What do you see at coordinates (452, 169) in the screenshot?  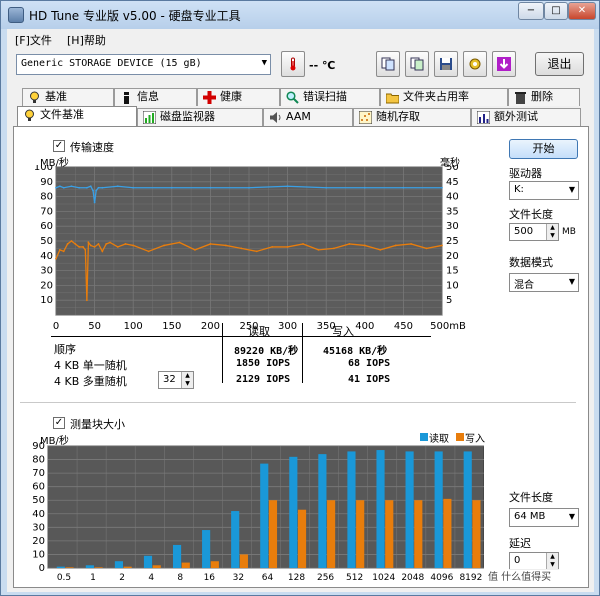 I see `y2-tick-label: 50` at bounding box center [452, 169].